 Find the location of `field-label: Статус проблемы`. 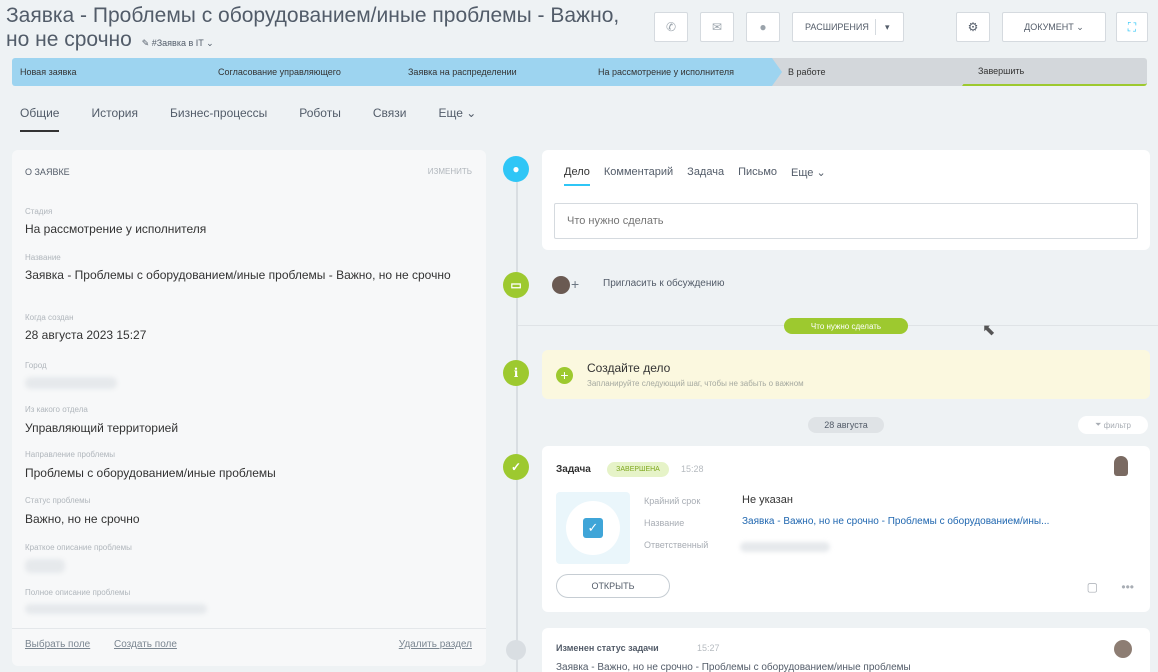

field-label: Статус проблемы is located at coordinates (58, 500).